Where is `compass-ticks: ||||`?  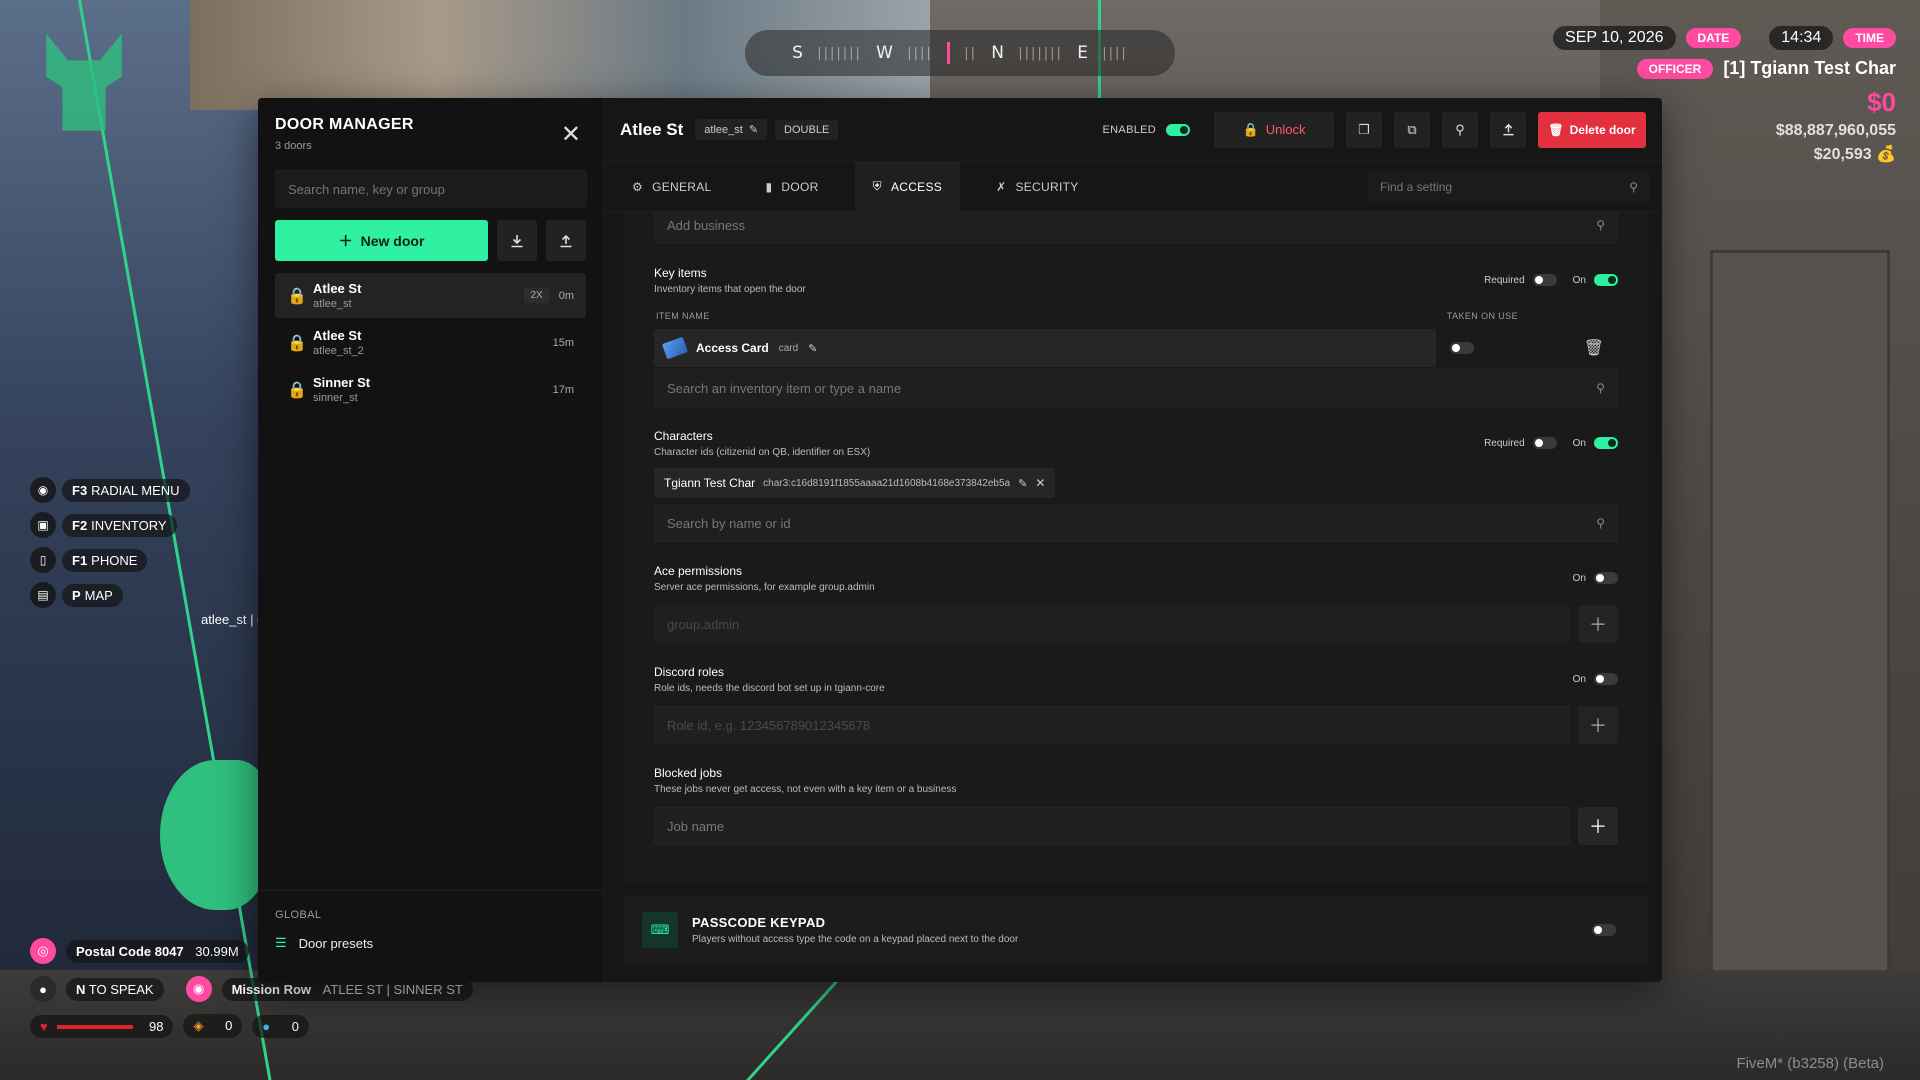 compass-ticks: |||| is located at coordinates (920, 53).